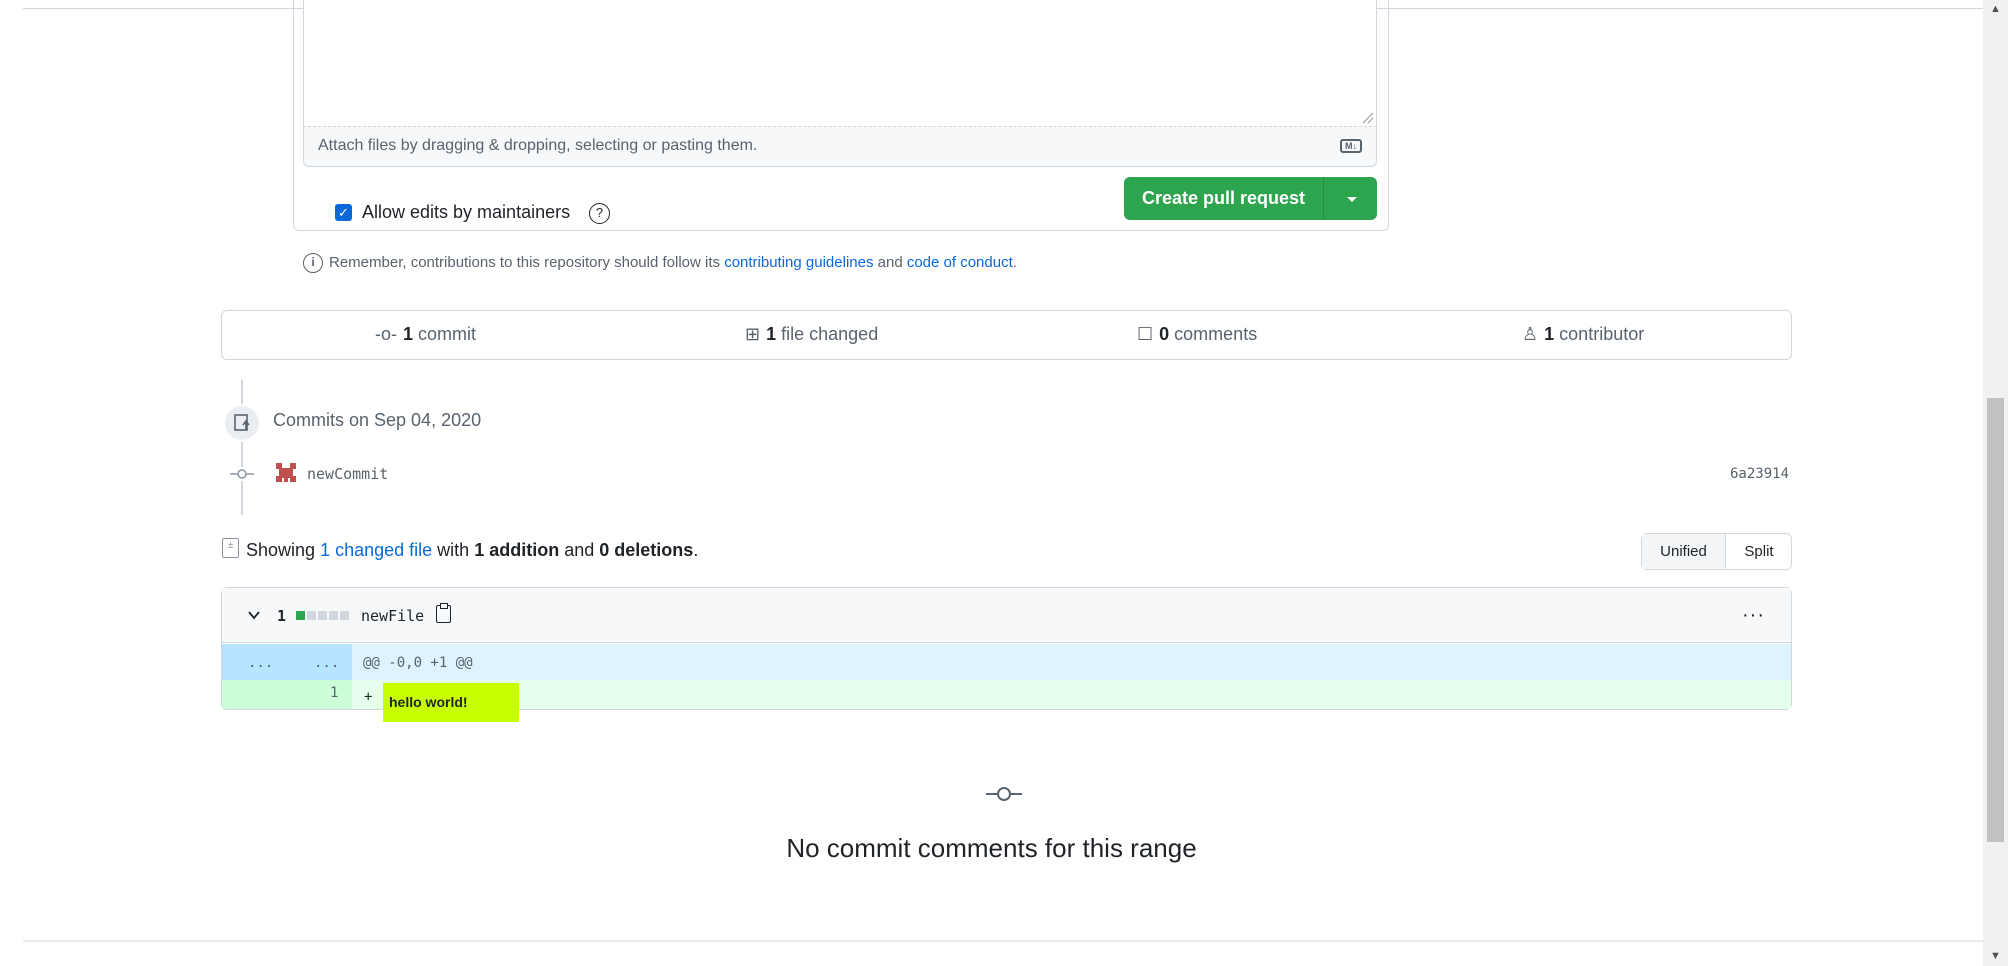  Describe the element at coordinates (1351, 146) in the screenshot. I see `markdown-icon: M↓` at that location.